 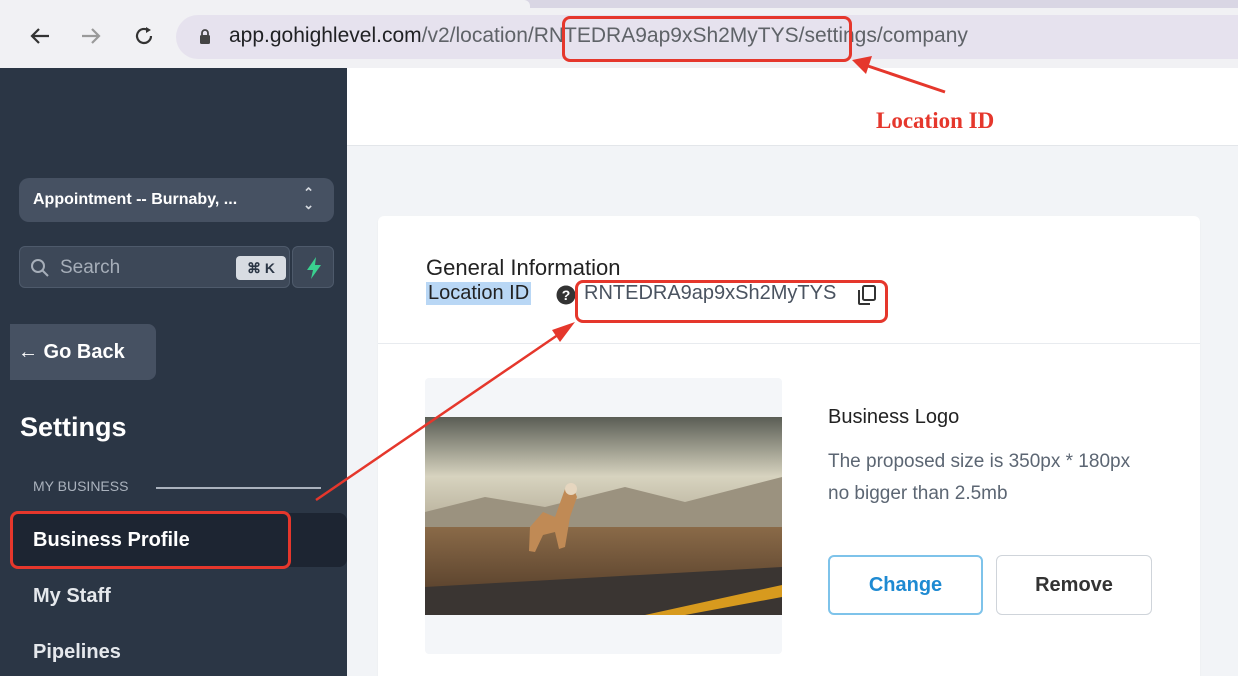 What do you see at coordinates (442, 414) in the screenshot?
I see `arrow-to-location-id` at bounding box center [442, 414].